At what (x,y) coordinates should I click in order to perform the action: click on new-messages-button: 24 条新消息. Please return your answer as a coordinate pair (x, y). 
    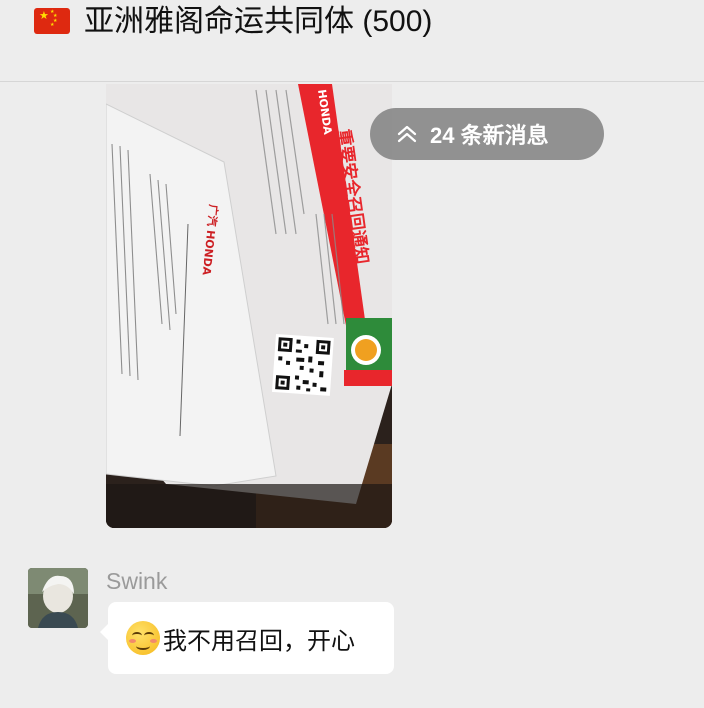
    Looking at the image, I should click on (487, 134).